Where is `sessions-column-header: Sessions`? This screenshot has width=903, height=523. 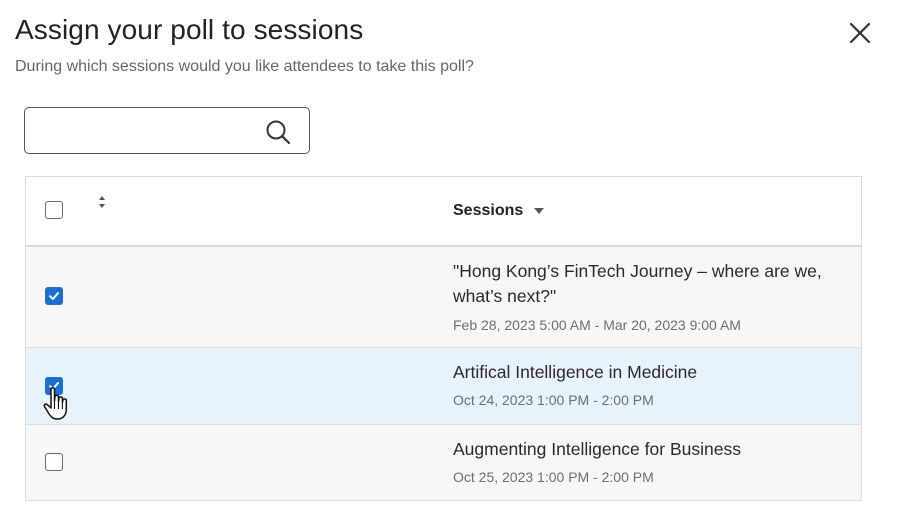
sessions-column-header: Sessions is located at coordinates (488, 211).